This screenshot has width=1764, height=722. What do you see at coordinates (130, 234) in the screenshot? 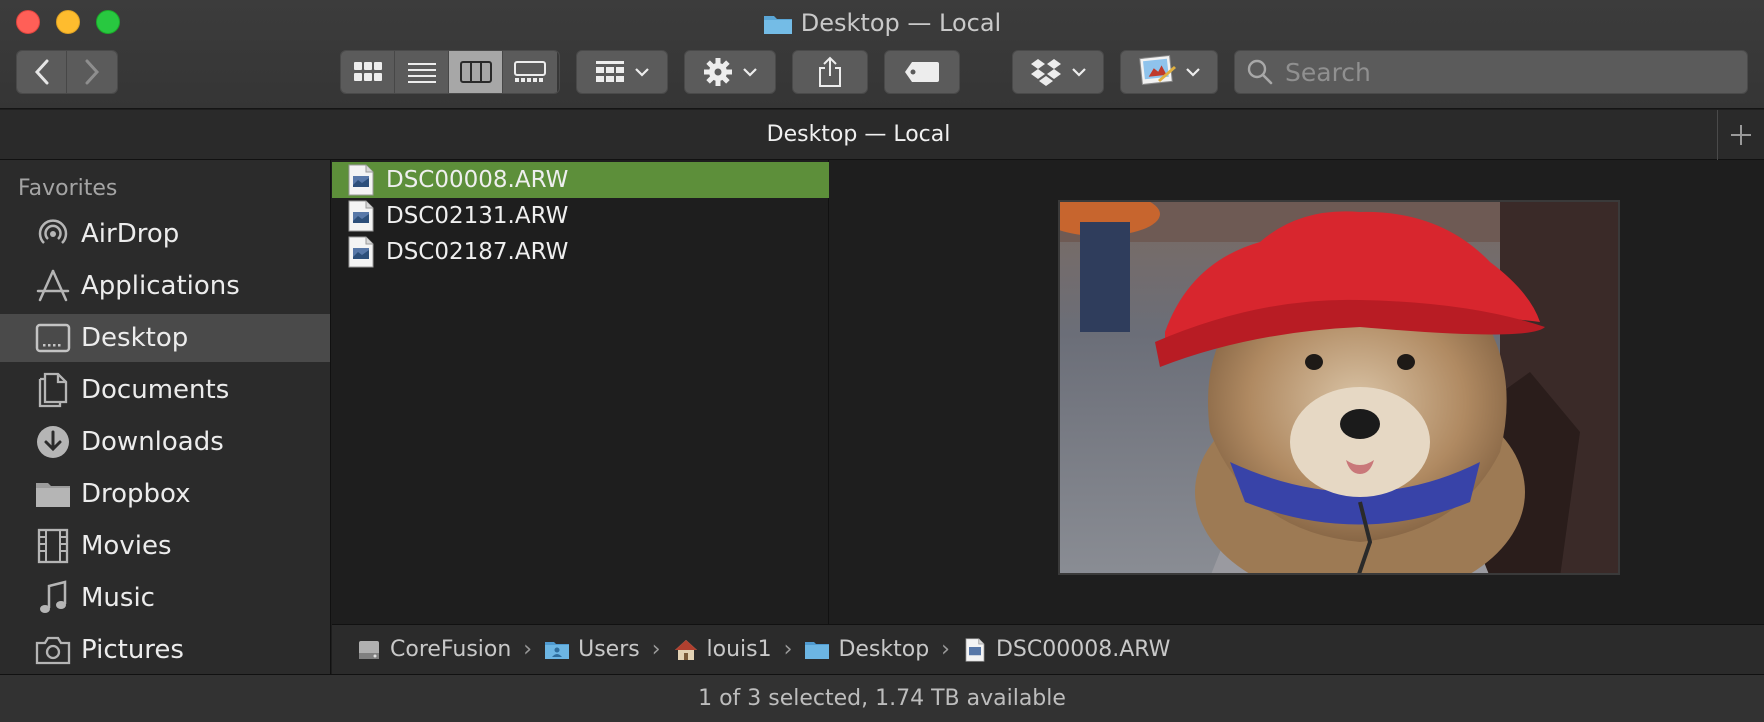
I see `sidebar-item-label: AirDrop` at bounding box center [130, 234].